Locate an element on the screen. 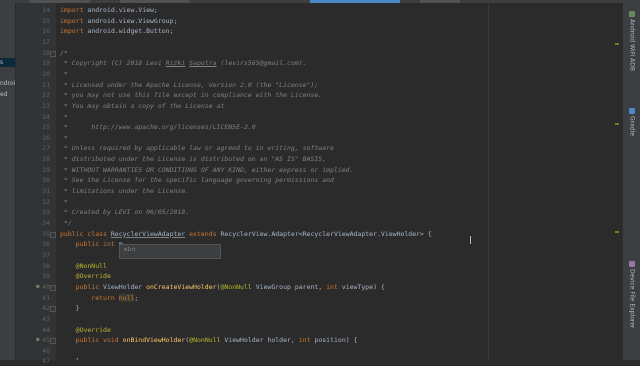 The height and width of the screenshot is (366, 640). tool-window-tab: Gradle is located at coordinates (632, 122).